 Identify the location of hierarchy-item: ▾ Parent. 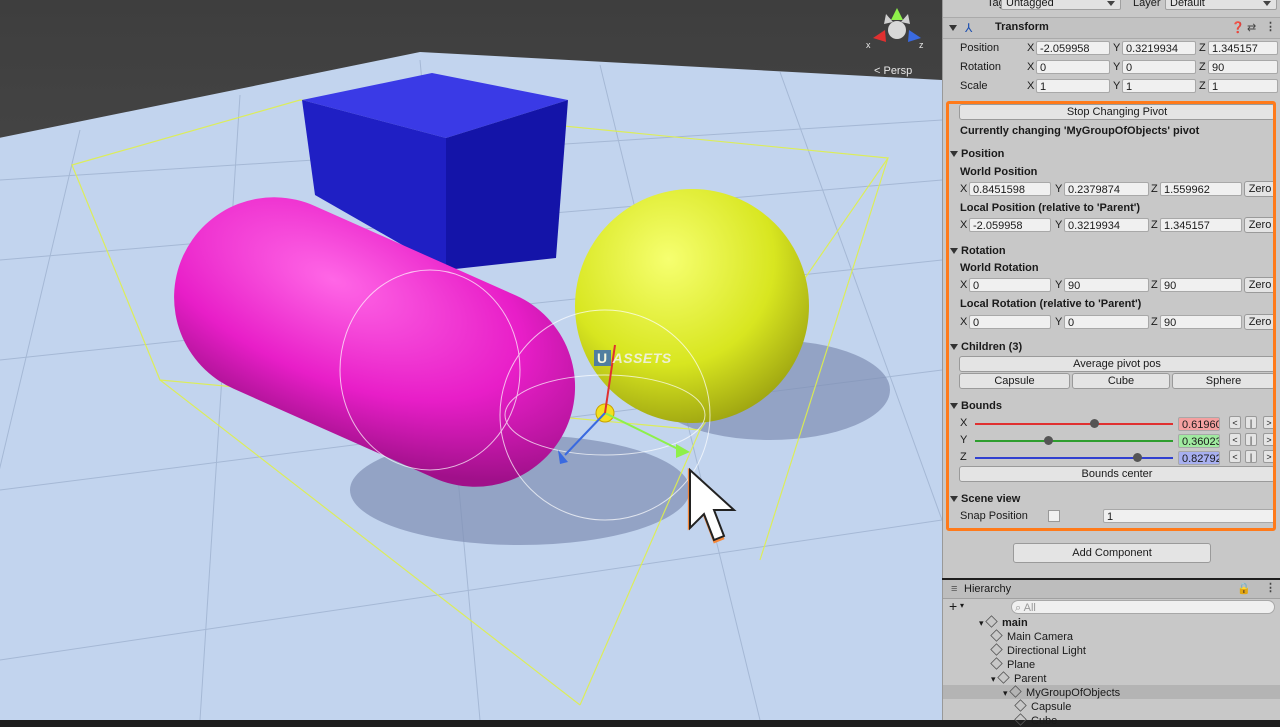
(1019, 678).